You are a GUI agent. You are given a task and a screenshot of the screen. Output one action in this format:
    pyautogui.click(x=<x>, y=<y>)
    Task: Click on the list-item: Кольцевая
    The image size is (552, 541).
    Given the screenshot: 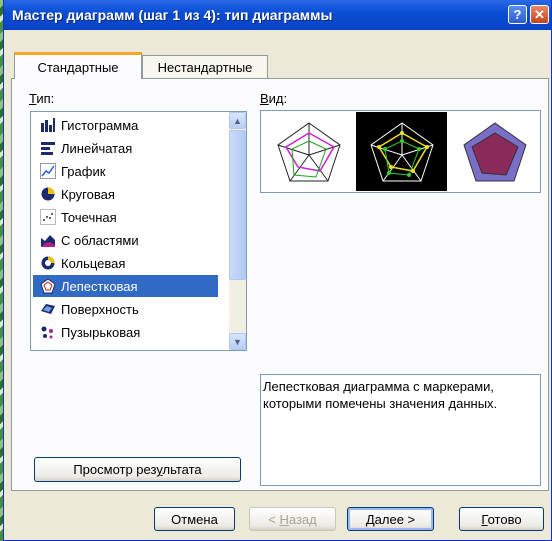 What is the action you would take?
    pyautogui.click(x=125, y=263)
    